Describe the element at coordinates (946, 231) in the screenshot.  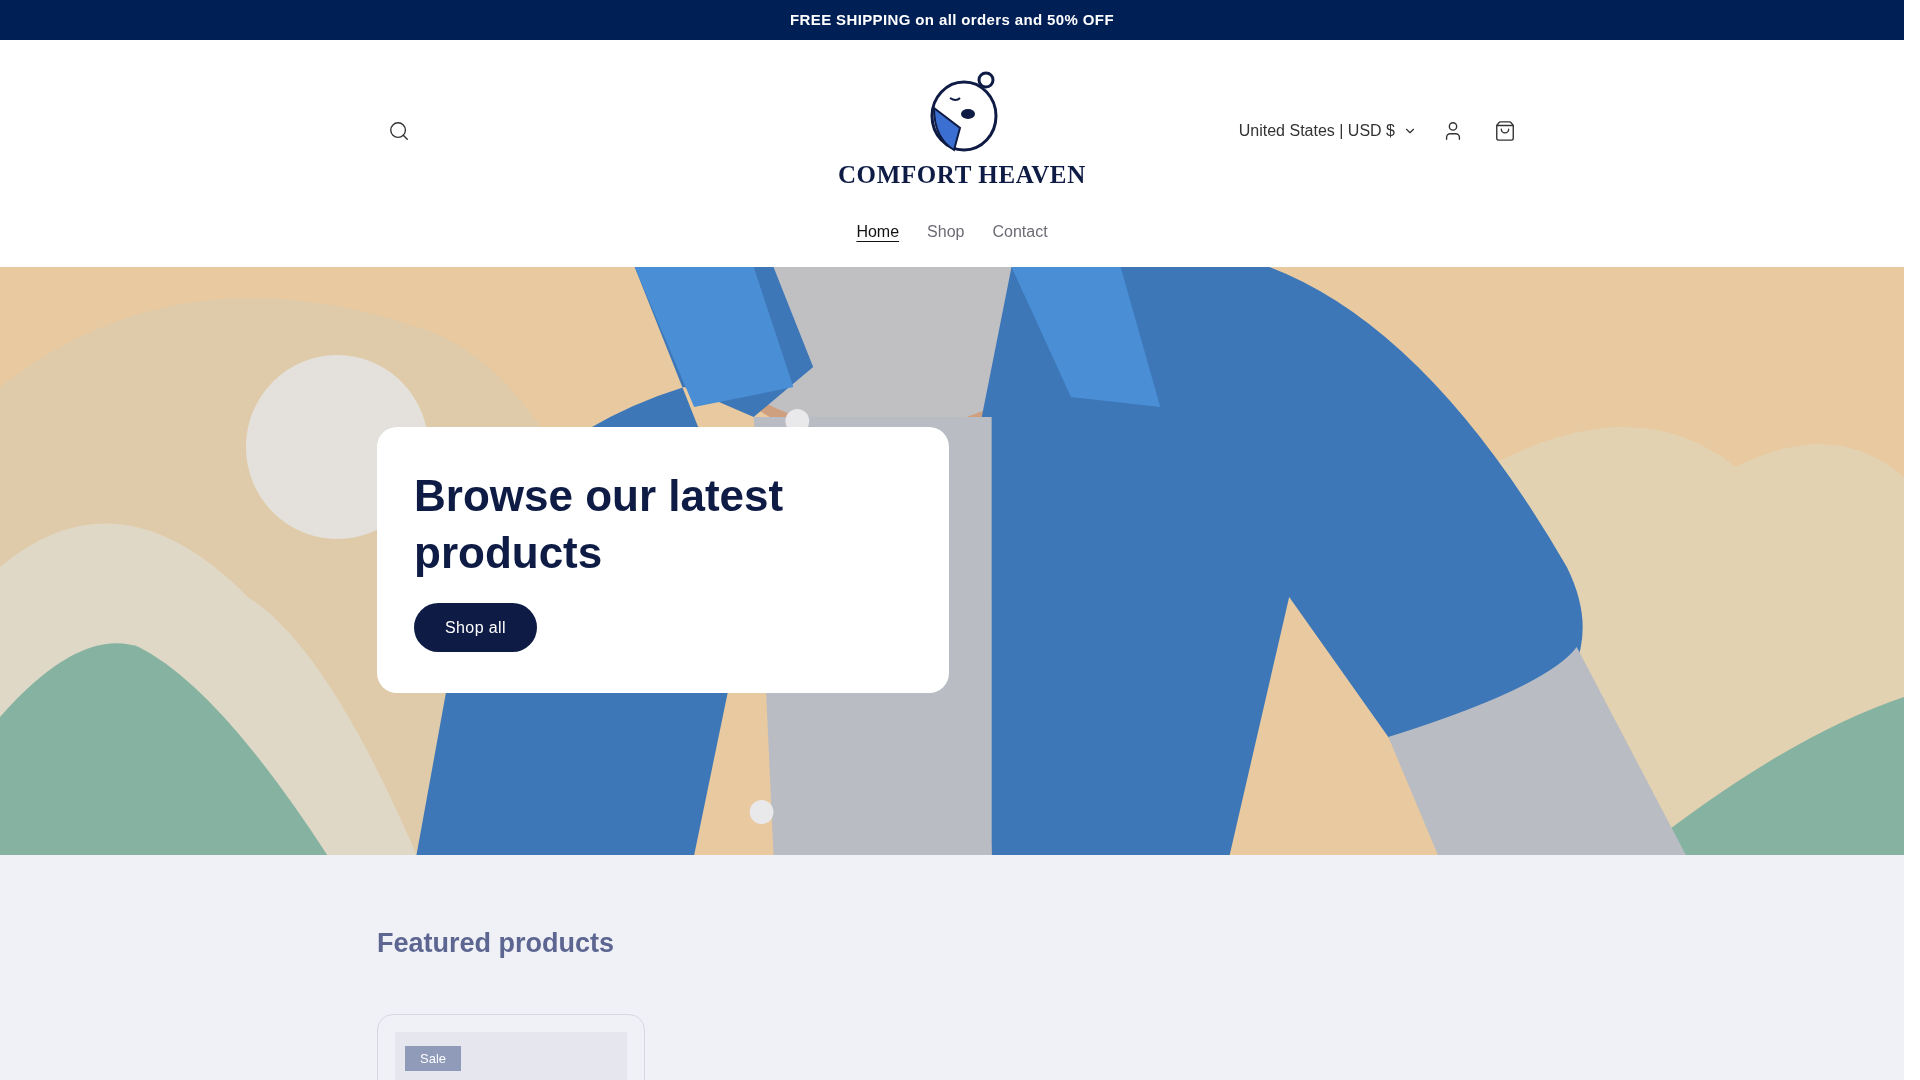
I see `nav-link: Shop` at that location.